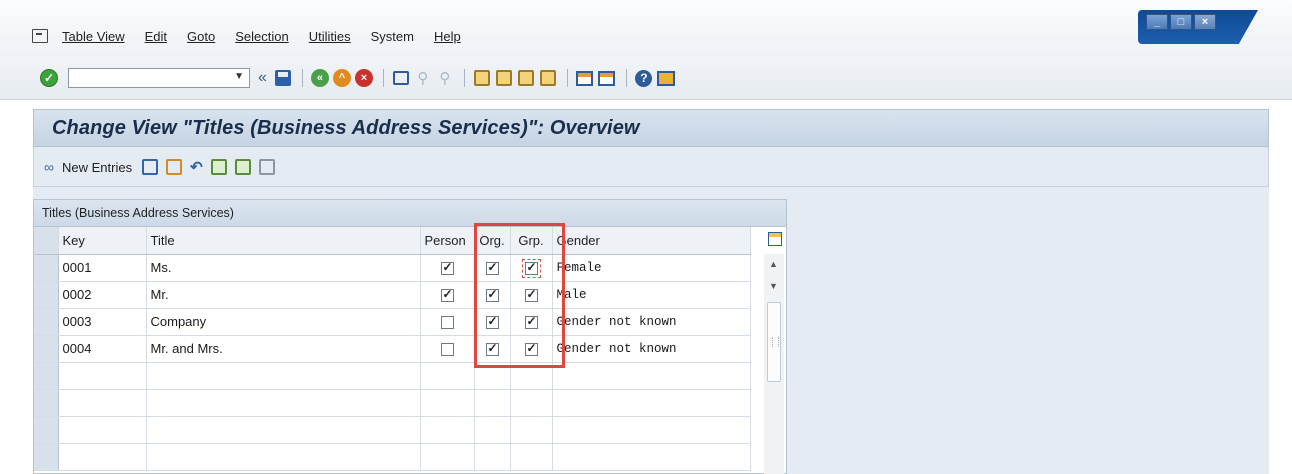 The height and width of the screenshot is (474, 1292). I want to click on menu-utilities: Utilities, so click(330, 36).